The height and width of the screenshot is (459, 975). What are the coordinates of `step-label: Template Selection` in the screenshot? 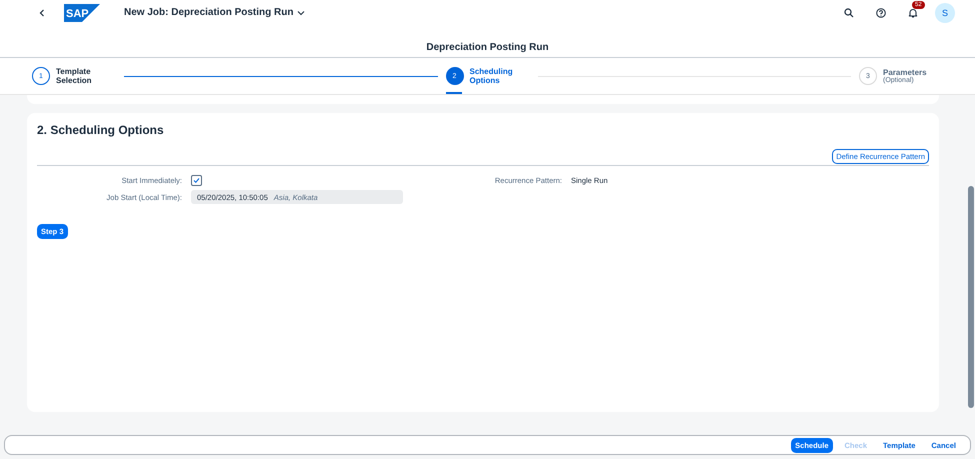 It's located at (86, 76).